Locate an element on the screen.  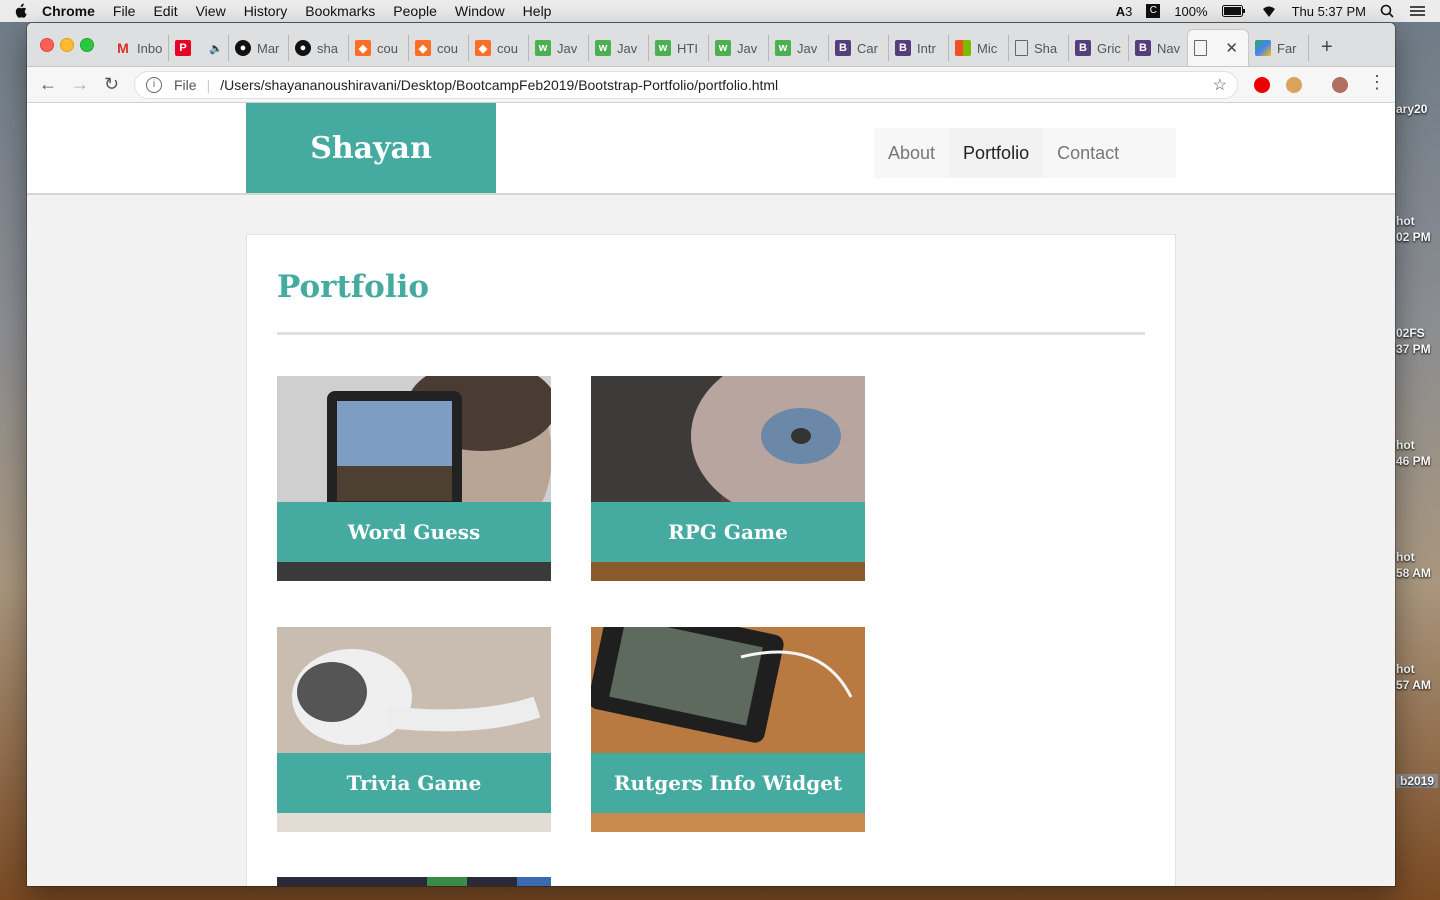
divider is located at coordinates (711, 333).